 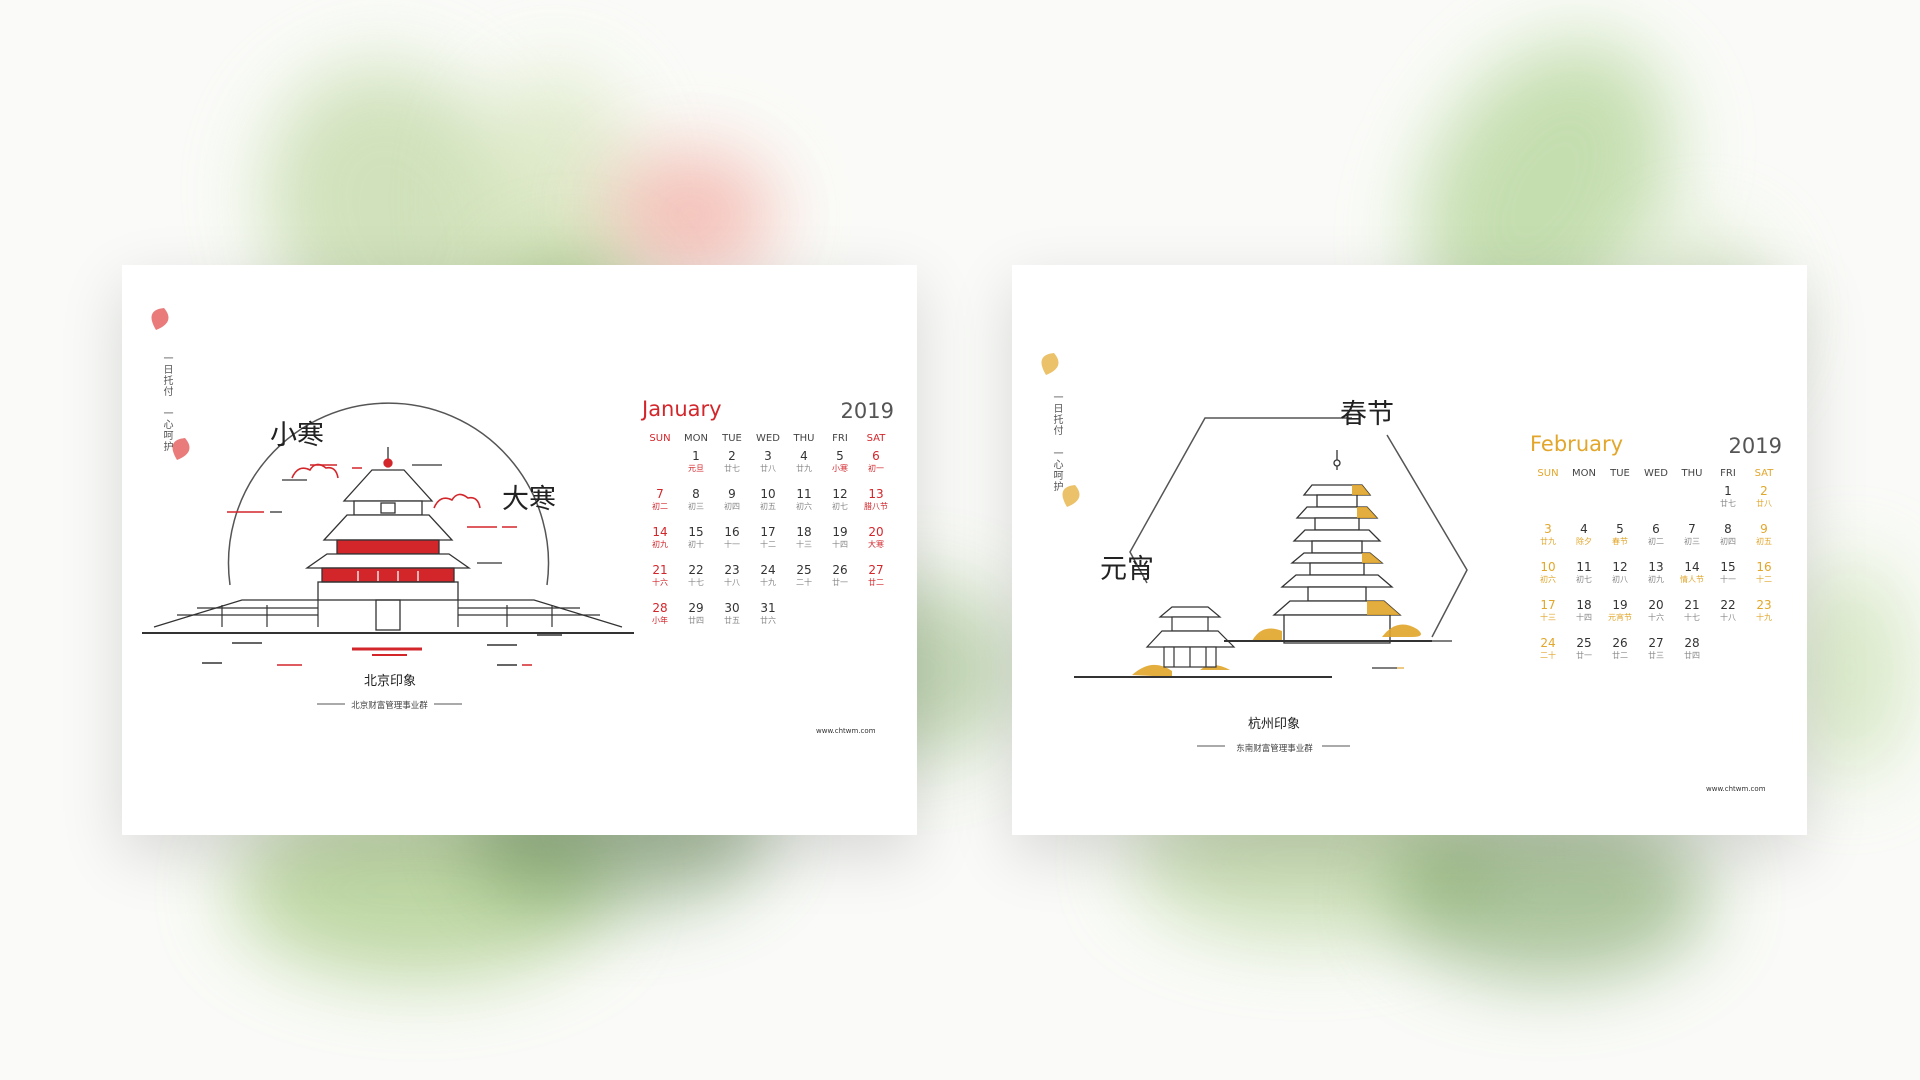 What do you see at coordinates (696, 463) in the screenshot?
I see `day-cell: 1 元旦` at bounding box center [696, 463].